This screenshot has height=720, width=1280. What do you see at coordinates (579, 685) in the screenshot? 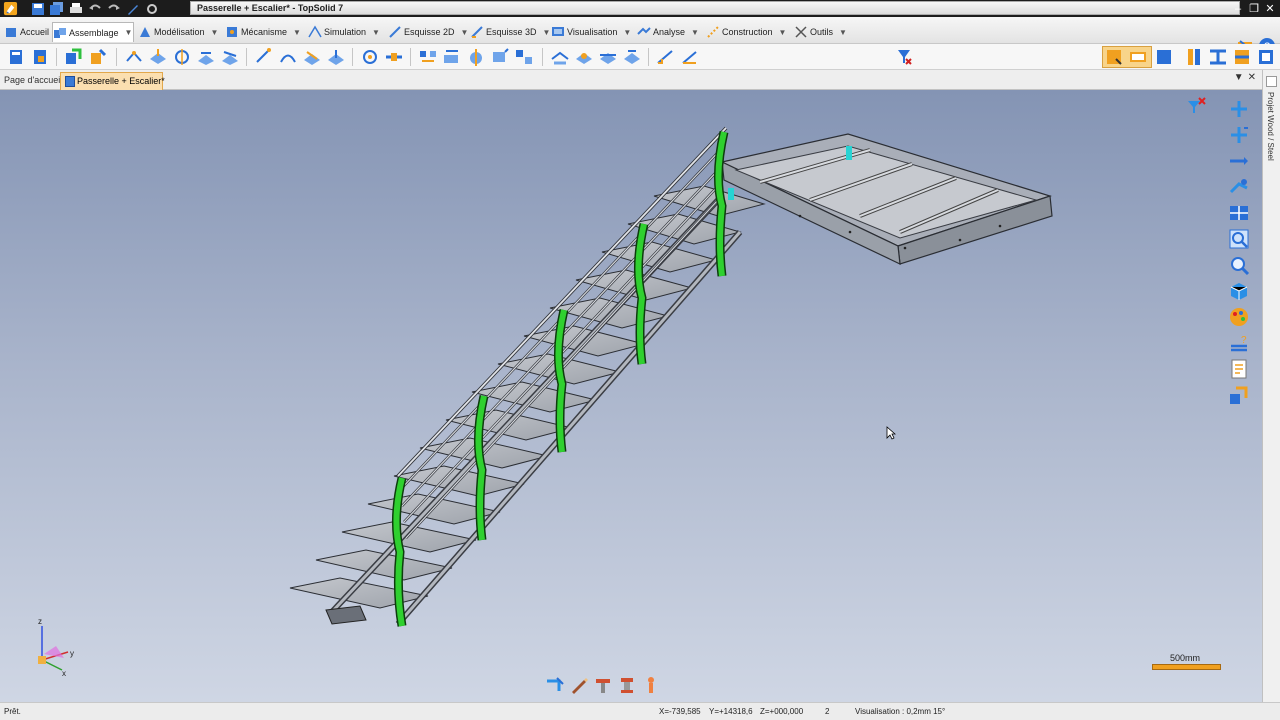
I see `pencil-tool-icon` at bounding box center [579, 685].